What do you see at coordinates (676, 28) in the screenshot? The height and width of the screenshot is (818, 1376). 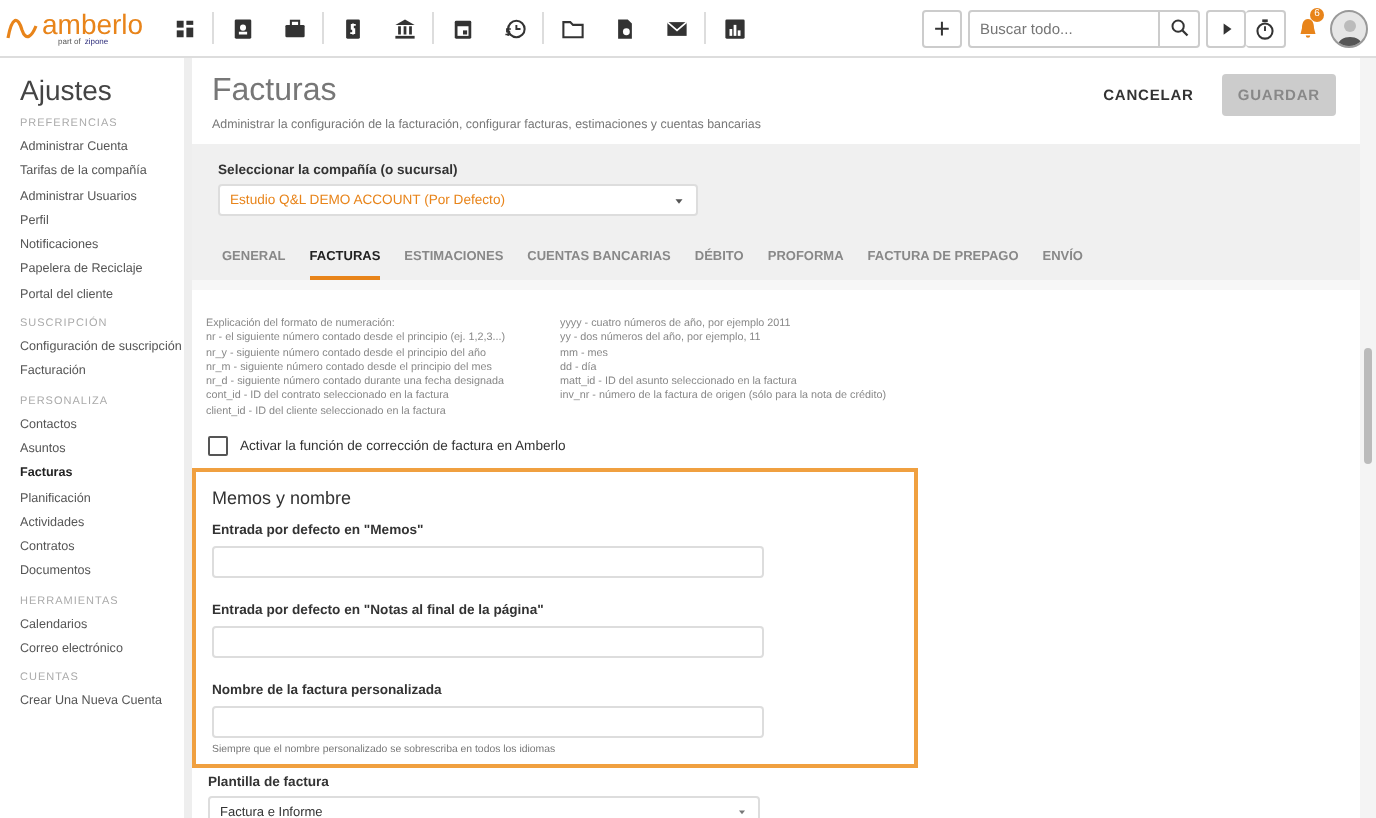 I see `mail-icon` at bounding box center [676, 28].